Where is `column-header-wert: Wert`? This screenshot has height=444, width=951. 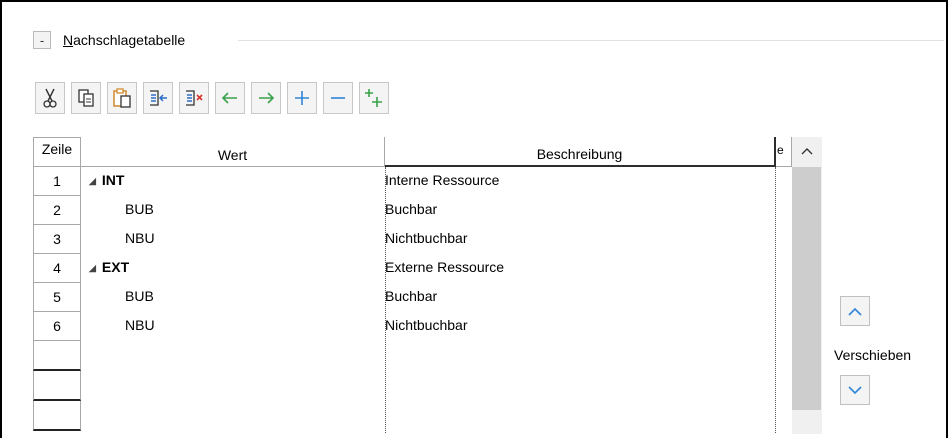
column-header-wert: Wert is located at coordinates (233, 152).